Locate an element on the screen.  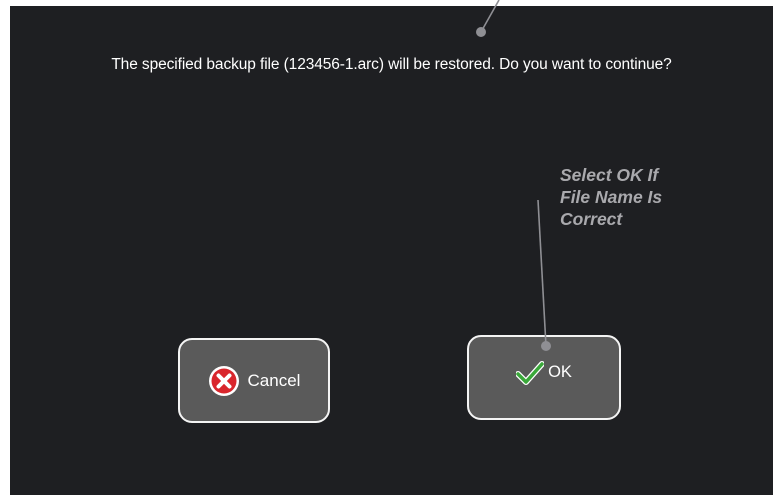
ok-button: OK is located at coordinates (544, 377).